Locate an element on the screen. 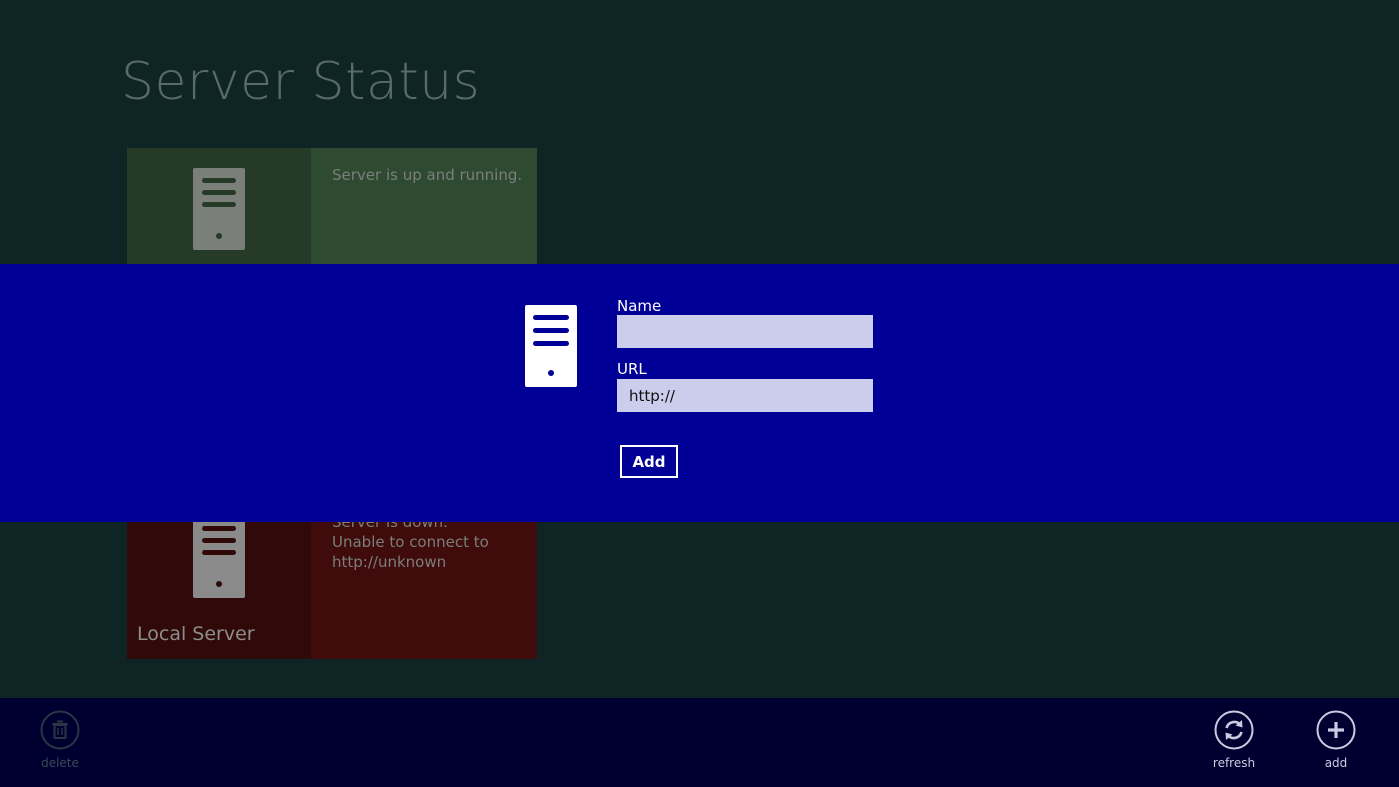 This screenshot has height=787, width=1399. delete-button: delete is located at coordinates (60, 745).